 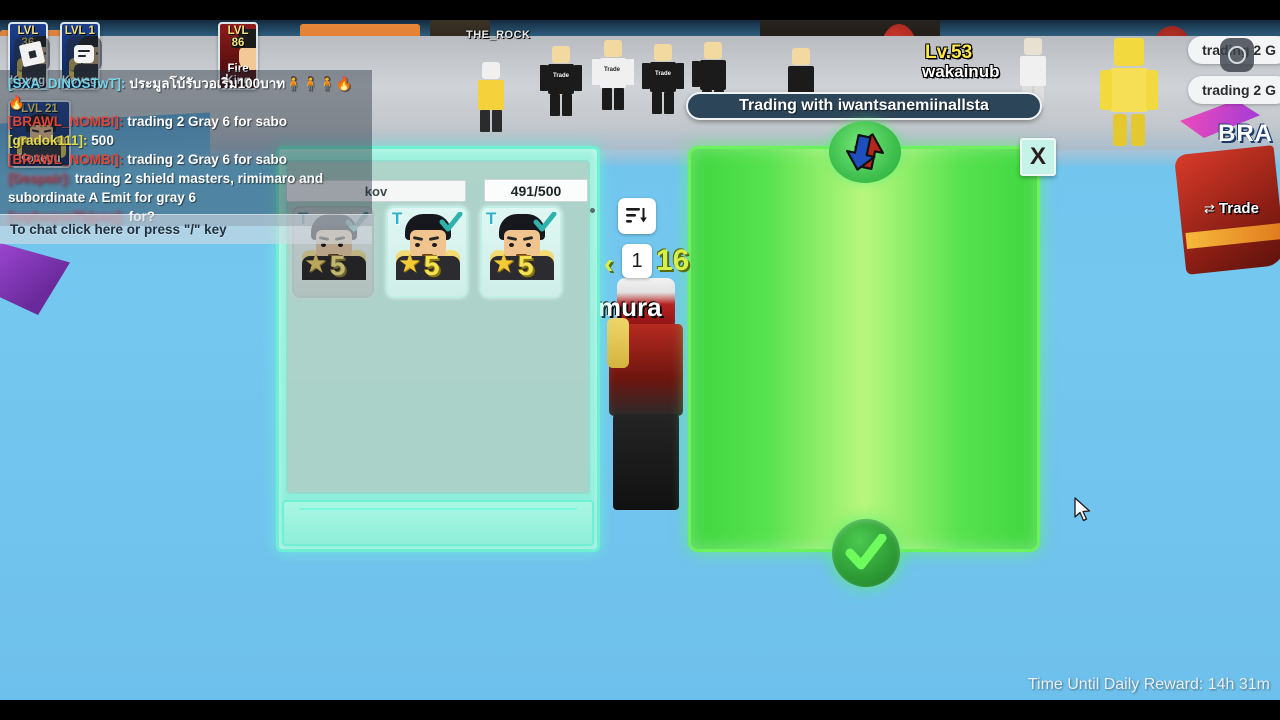 I want to click on checkmark-icon, so click(x=866, y=552).